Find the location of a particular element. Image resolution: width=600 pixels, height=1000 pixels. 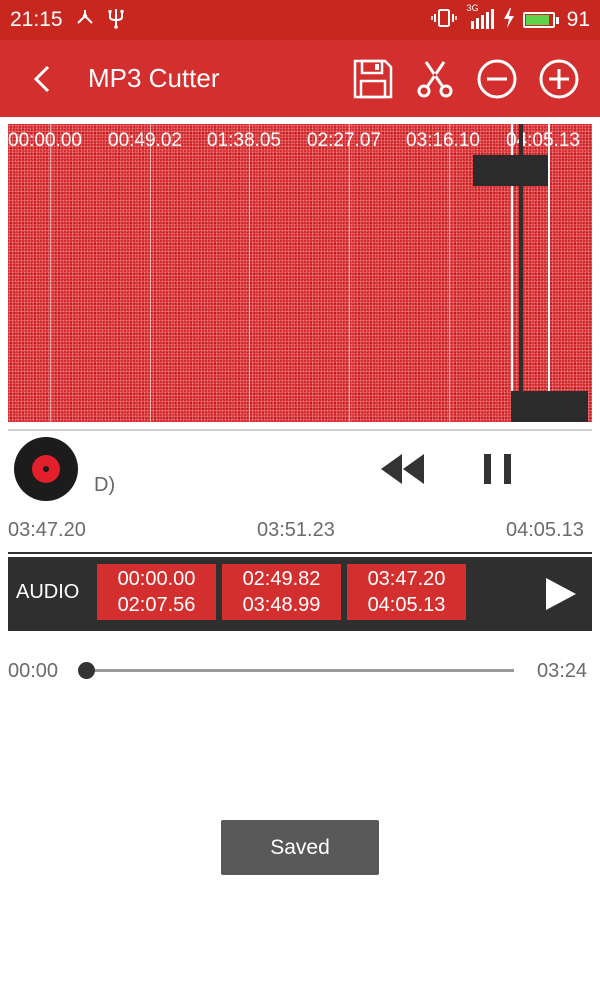

play-icon is located at coordinates (561, 594).